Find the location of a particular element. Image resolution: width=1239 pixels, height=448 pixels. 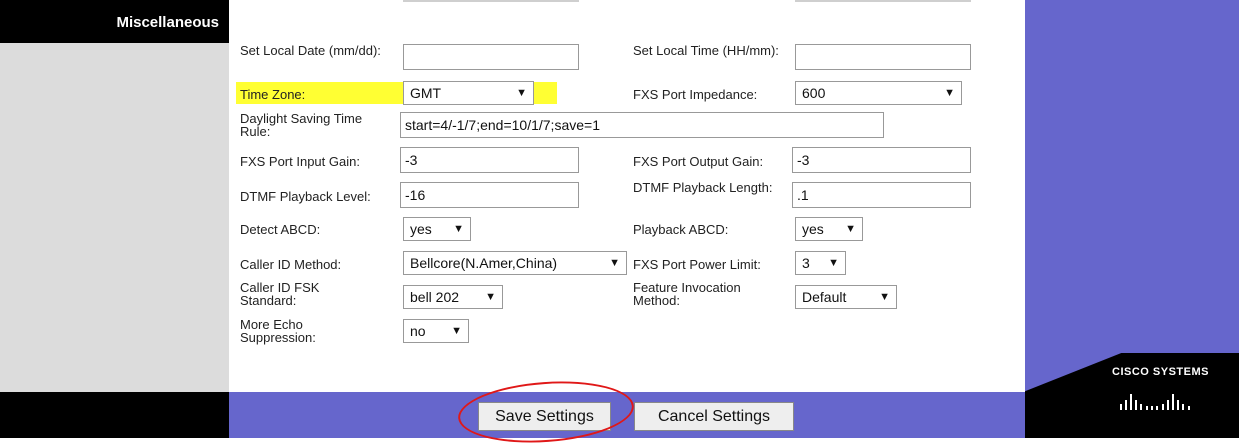

more-echo-suppression-label: More Echo Suppression: is located at coordinates (278, 331).